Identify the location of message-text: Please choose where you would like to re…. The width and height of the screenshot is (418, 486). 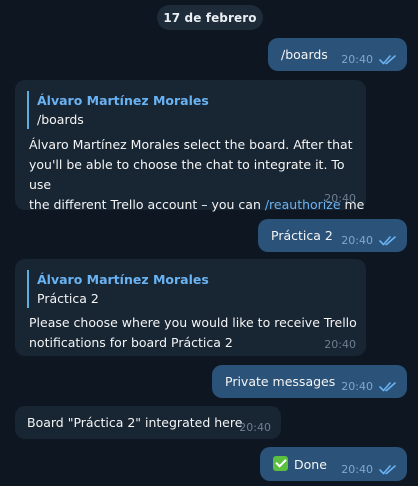
(193, 333).